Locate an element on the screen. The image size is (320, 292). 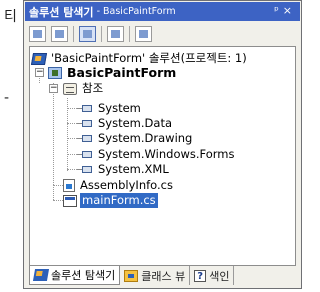
tree-item-reference: System.XML is located at coordinates (124, 169).